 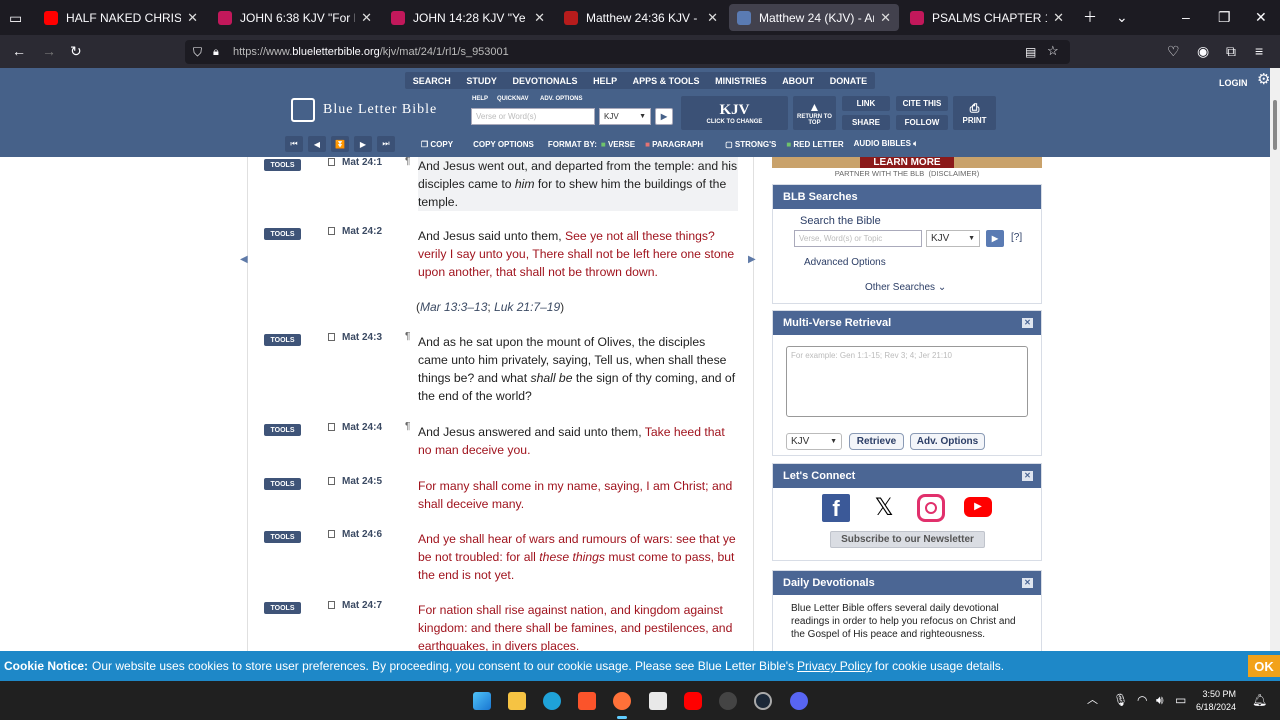 What do you see at coordinates (693, 701) in the screenshot?
I see `youtube-app-icon` at bounding box center [693, 701].